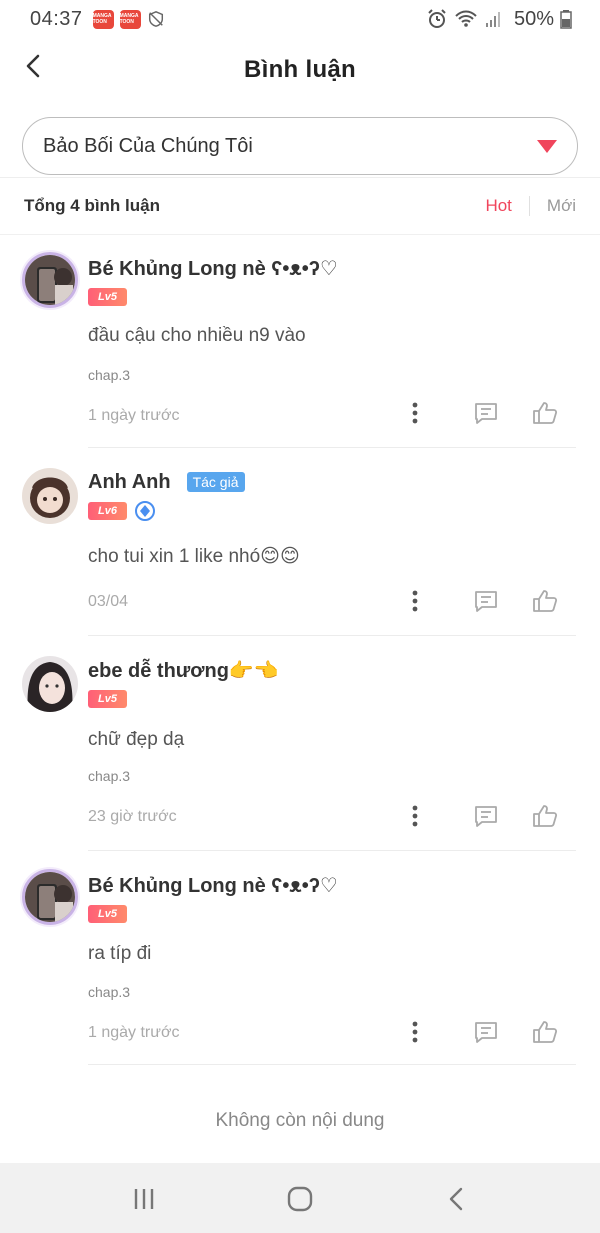 This screenshot has width=600, height=1233. Describe the element at coordinates (194, 556) in the screenshot. I see `comment-text: cho tui xin 1 like nhó😊😊` at that location.